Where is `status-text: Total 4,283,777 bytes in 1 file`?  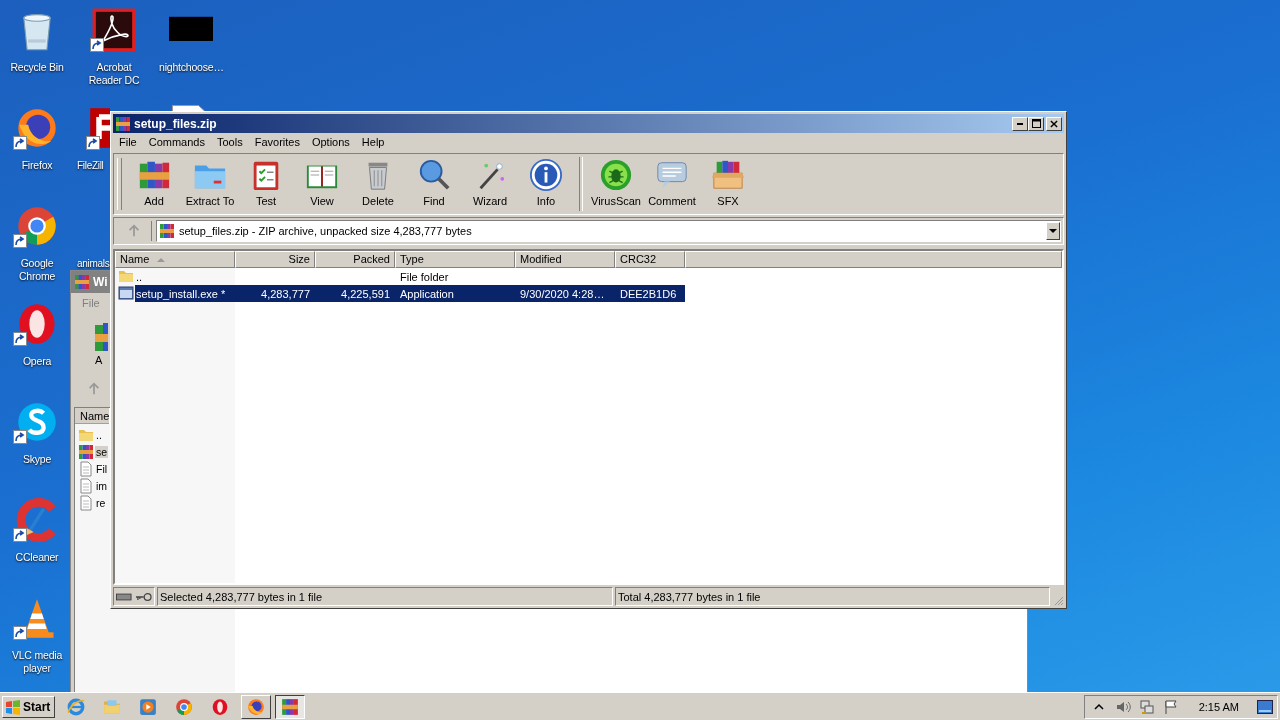 status-text: Total 4,283,777 bytes in 1 file is located at coordinates (832, 596).